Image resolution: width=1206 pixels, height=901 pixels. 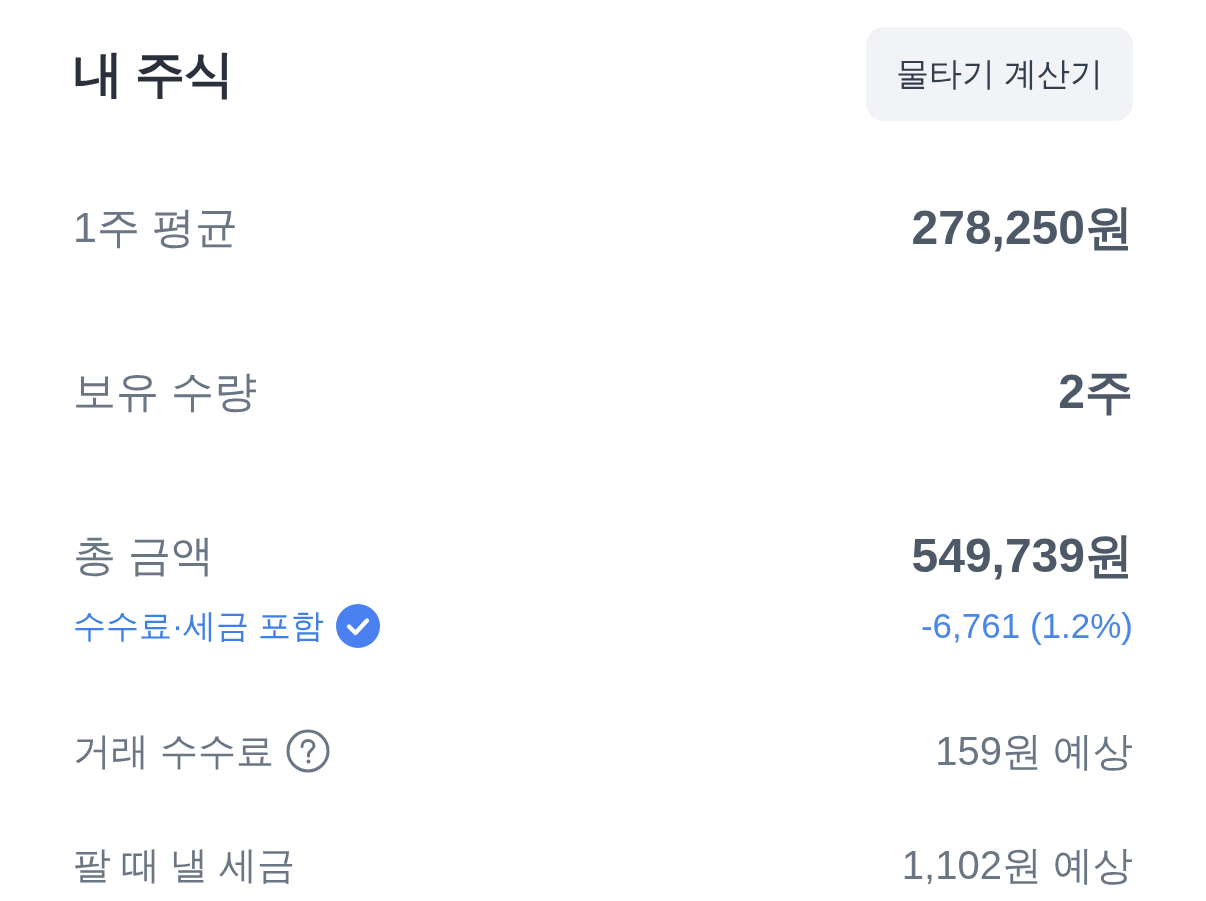 What do you see at coordinates (173, 751) in the screenshot?
I see `row-label: 거래 수수료` at bounding box center [173, 751].